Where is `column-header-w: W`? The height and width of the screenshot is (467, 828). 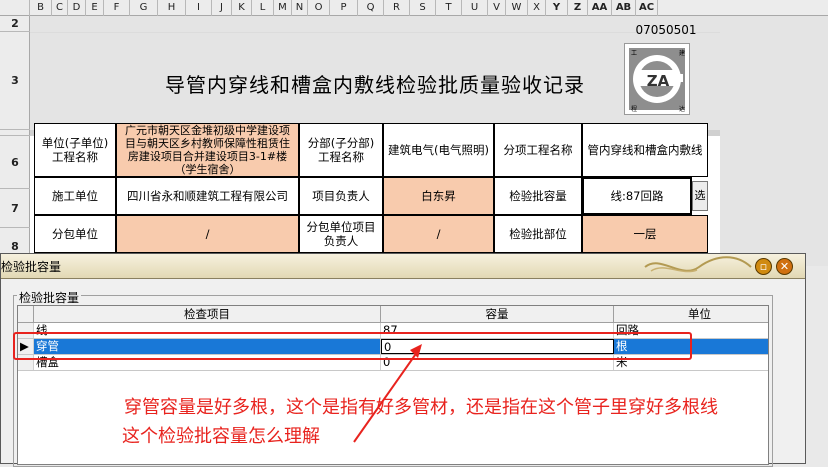 column-header-w: W is located at coordinates (517, 8).